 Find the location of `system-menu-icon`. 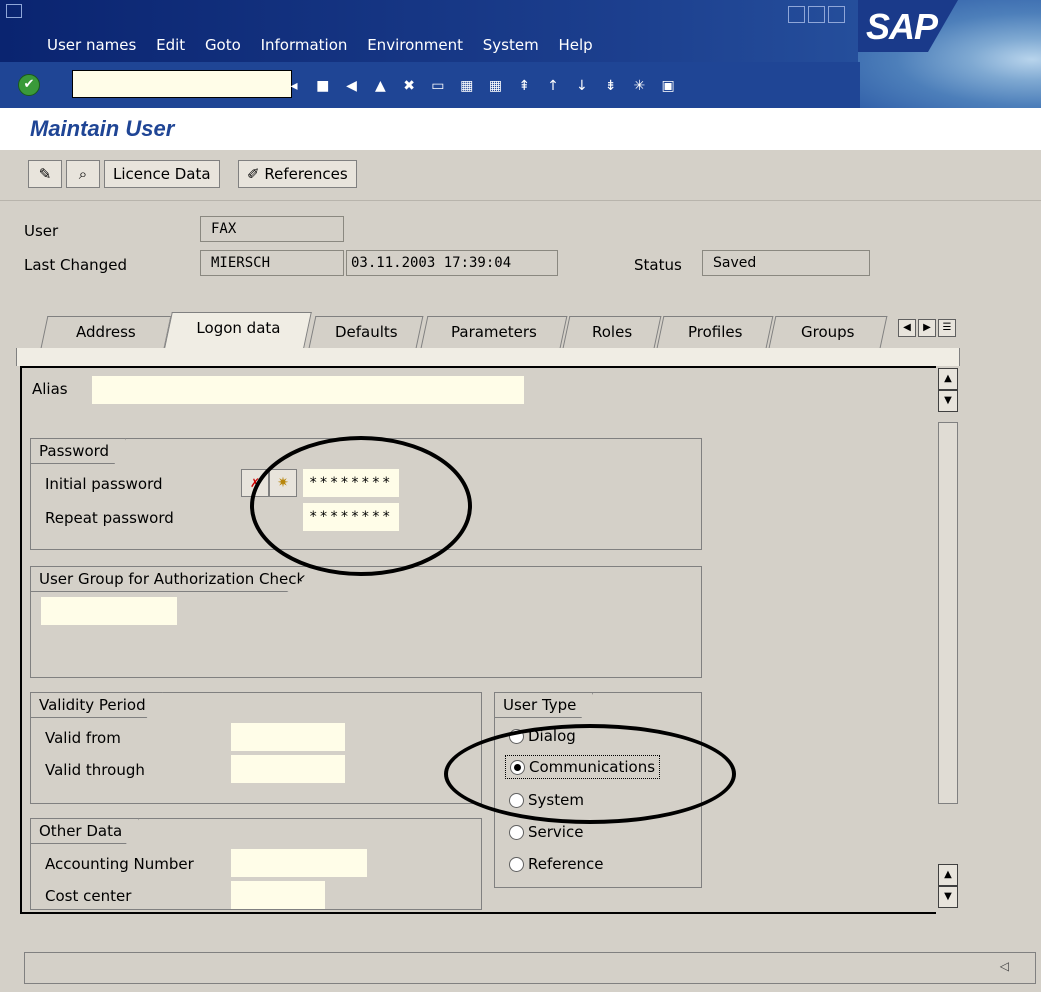

system-menu-icon is located at coordinates (14, 11).